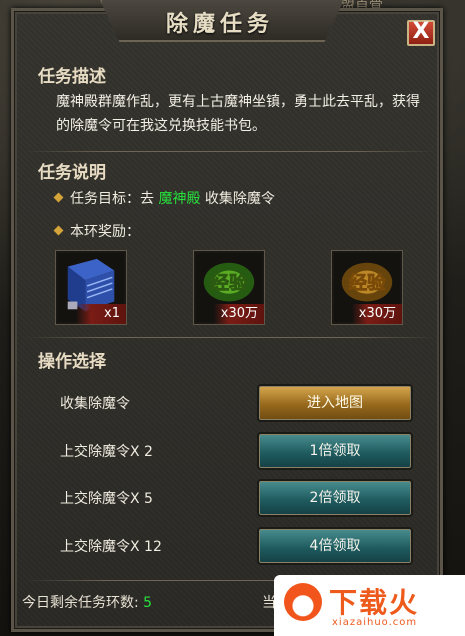 The height and width of the screenshot is (636, 465). Describe the element at coordinates (303, 602) in the screenshot. I see `brand-logo-icon` at that location.